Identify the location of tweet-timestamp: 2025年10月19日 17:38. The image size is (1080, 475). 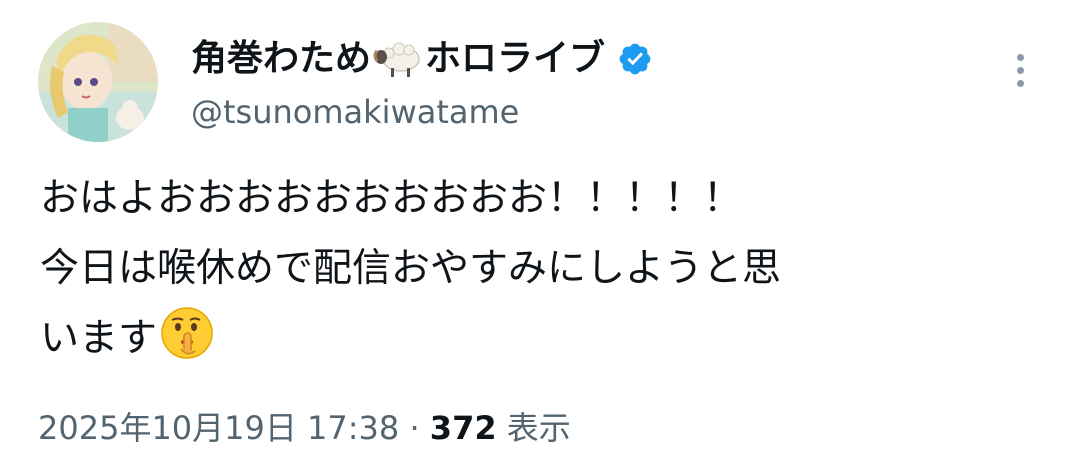
(218, 428).